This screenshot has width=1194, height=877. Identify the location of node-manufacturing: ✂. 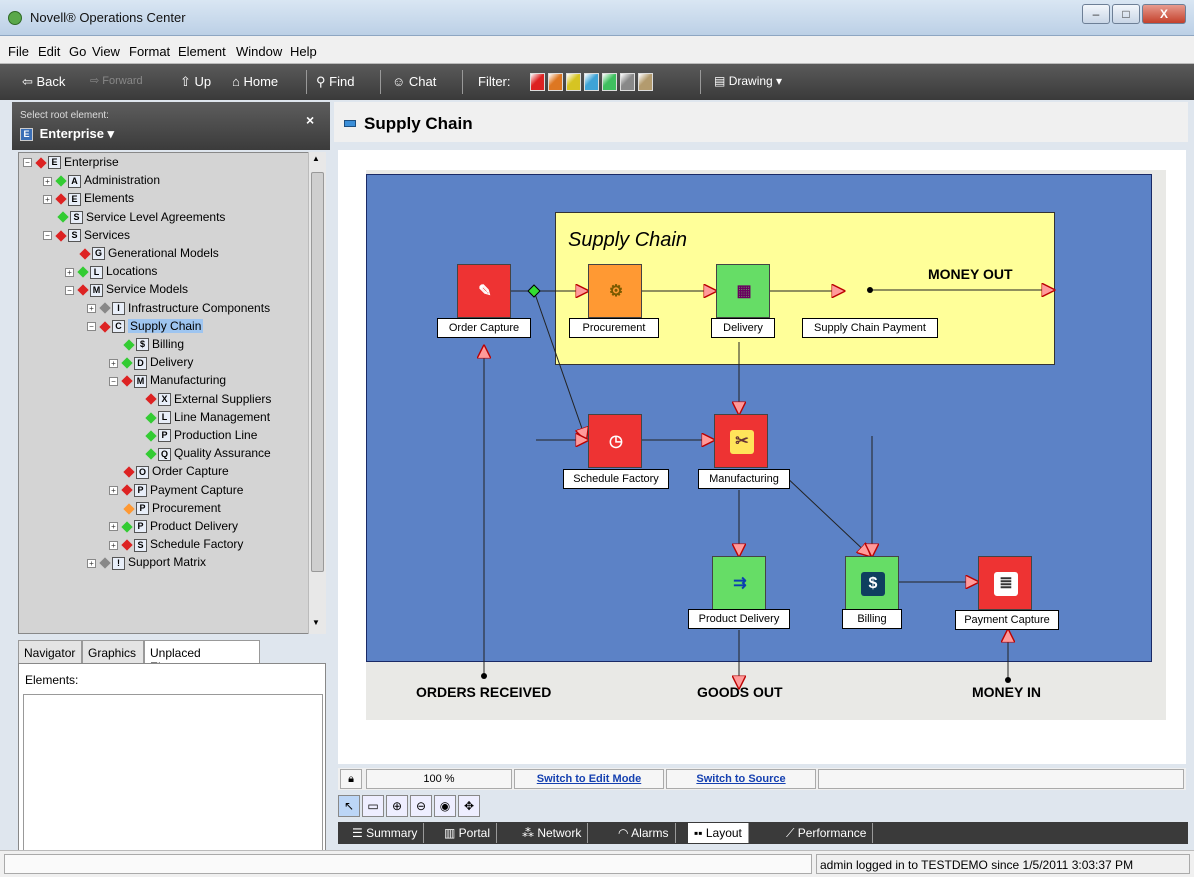
(741, 441).